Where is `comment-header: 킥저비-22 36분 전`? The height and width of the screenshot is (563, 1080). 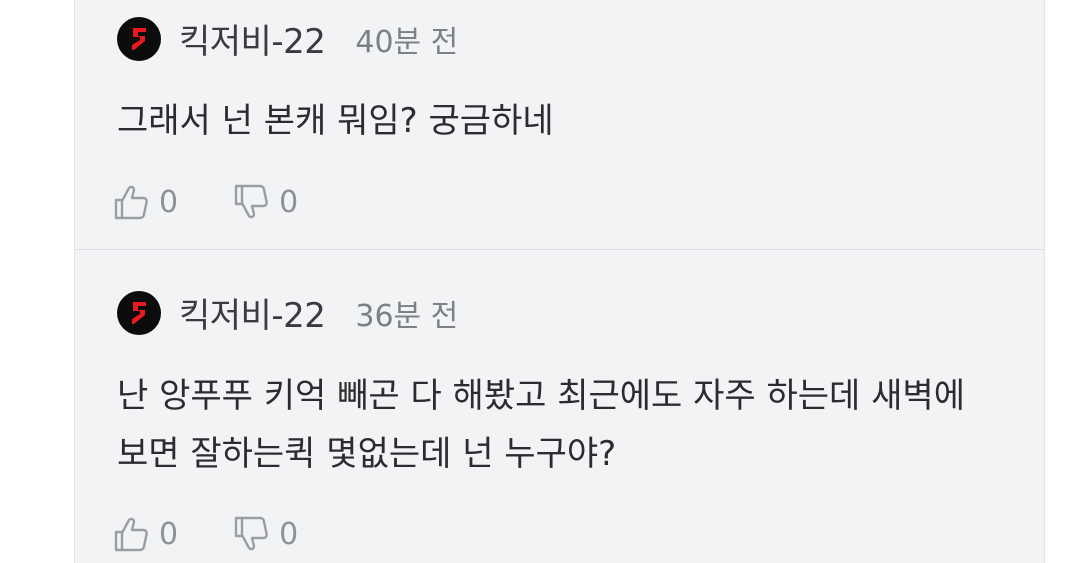 comment-header: 킥저비-22 36분 전 is located at coordinates (287, 312).